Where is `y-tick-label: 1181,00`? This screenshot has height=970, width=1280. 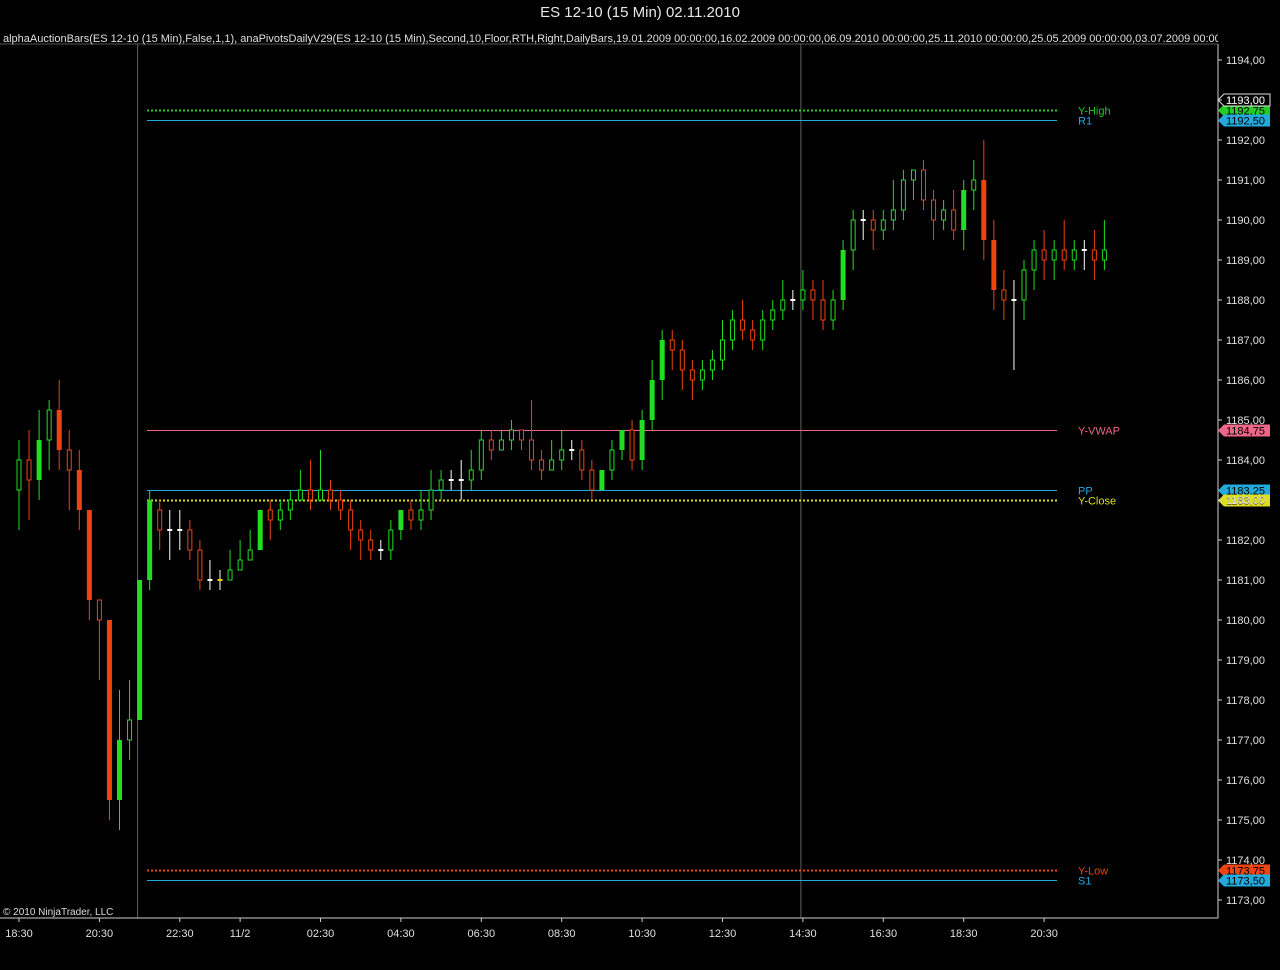
y-tick-label: 1181,00 is located at coordinates (1245, 581).